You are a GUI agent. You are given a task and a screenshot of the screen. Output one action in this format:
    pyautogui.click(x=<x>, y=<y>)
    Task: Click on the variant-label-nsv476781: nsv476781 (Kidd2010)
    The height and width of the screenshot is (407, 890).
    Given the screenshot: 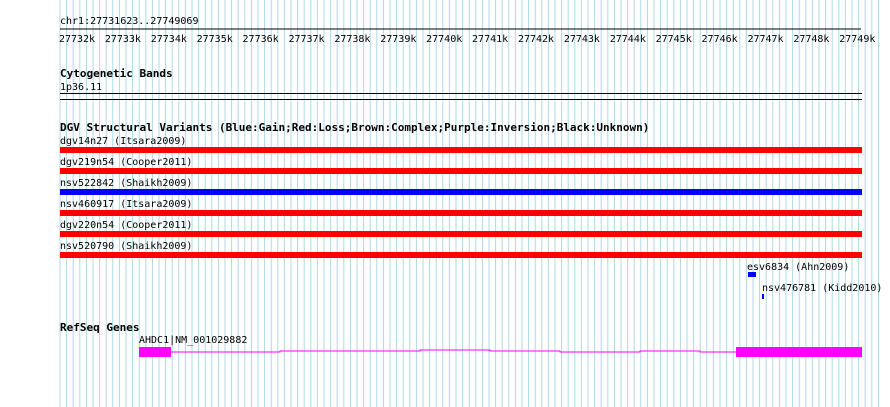 What is the action you would take?
    pyautogui.click(x=822, y=288)
    